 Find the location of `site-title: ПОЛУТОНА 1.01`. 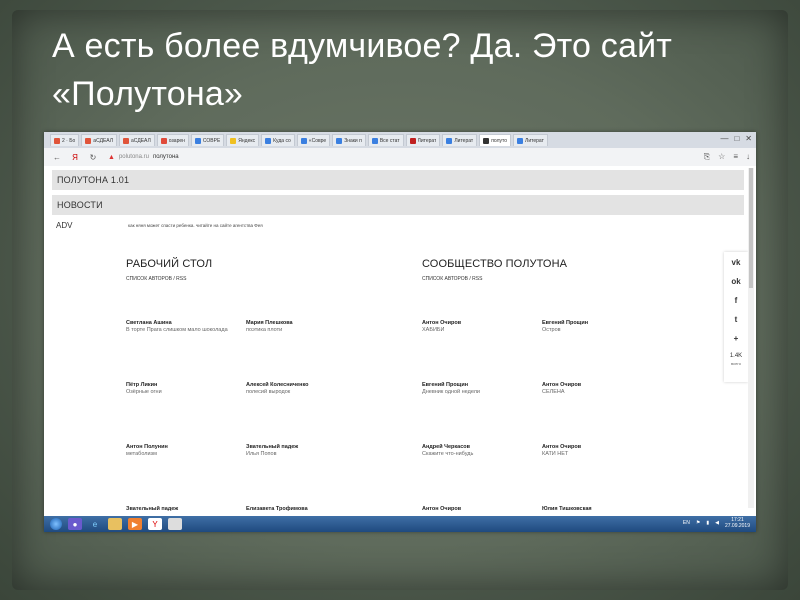

site-title: ПОЛУТОНА 1.01 is located at coordinates (93, 180).